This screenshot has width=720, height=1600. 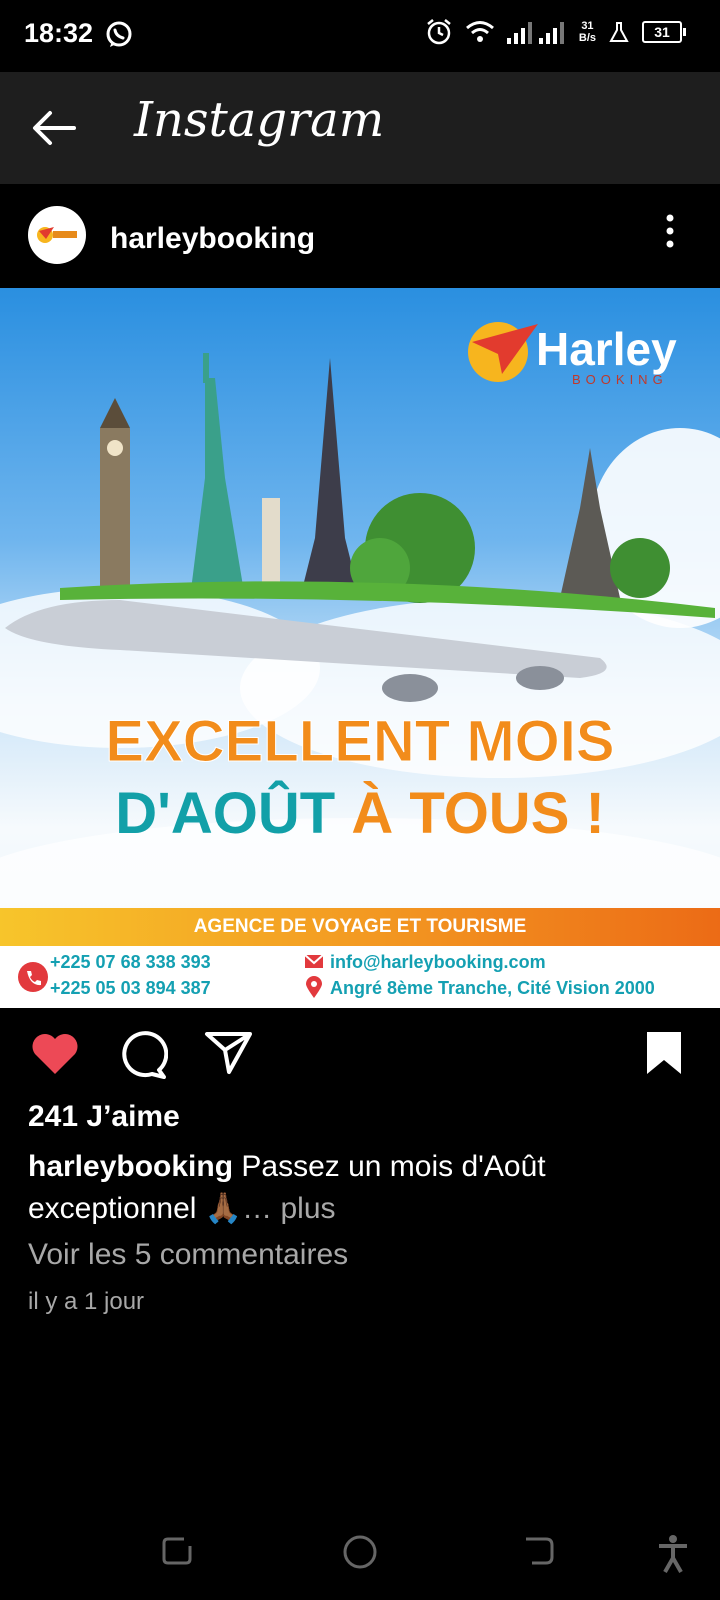 I want to click on contact-phone-2: +225 05 03 894 387, so click(x=130, y=988).